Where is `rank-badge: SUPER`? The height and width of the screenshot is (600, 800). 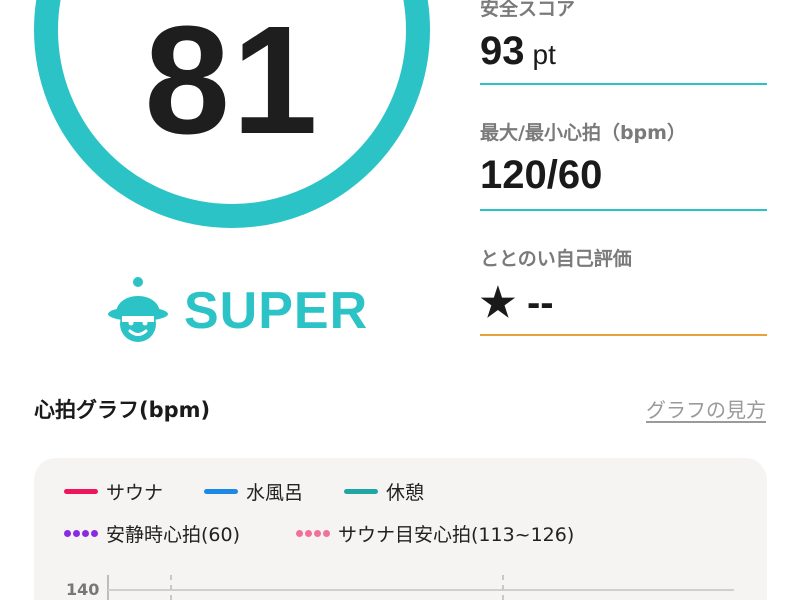
rank-badge: SUPER is located at coordinates (238, 311).